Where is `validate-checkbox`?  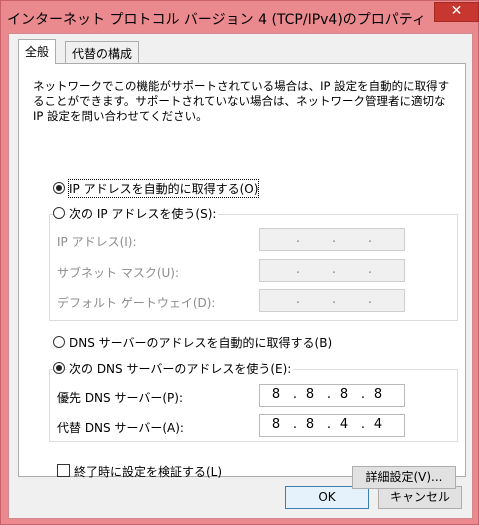 validate-checkbox is located at coordinates (63, 470).